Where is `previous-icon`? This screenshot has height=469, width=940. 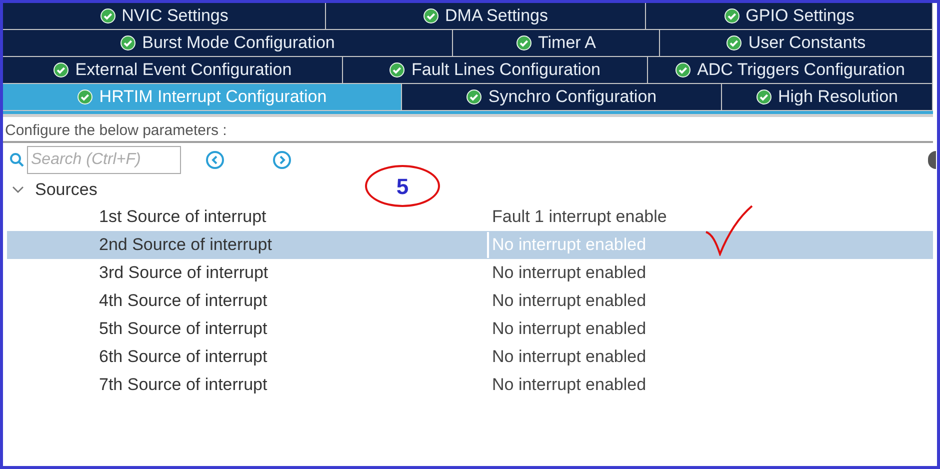 previous-icon is located at coordinates (215, 160).